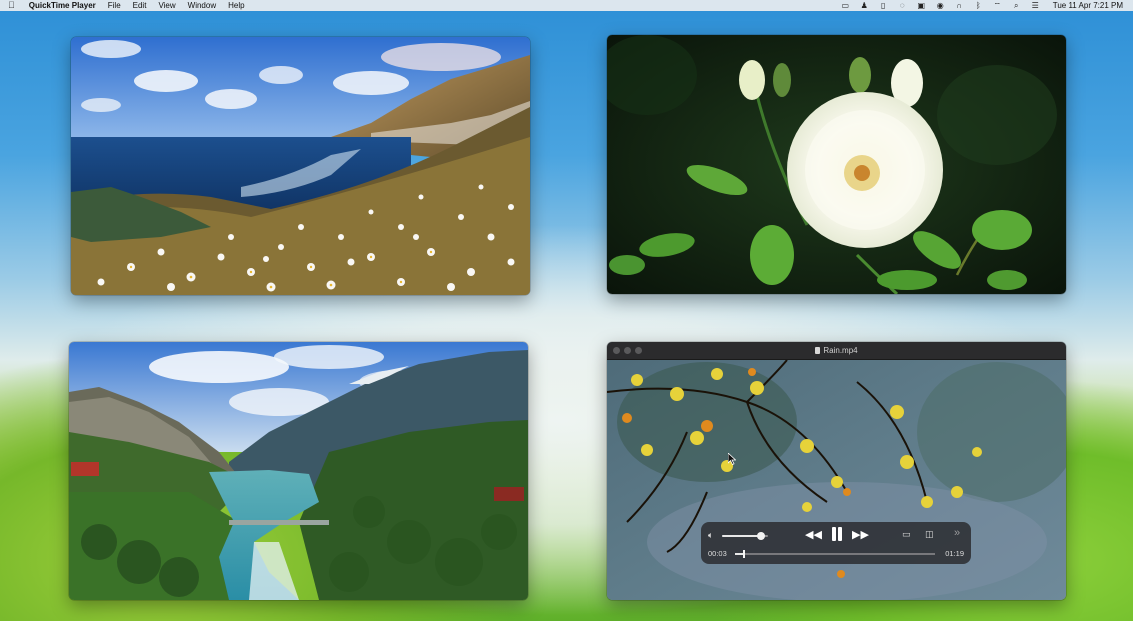 This screenshot has width=1133, height=621. What do you see at coordinates (836, 543) in the screenshot?
I see `playback-controls: 🔈︎ ◀◀ ▶▶ ▭ ◫ » 00:03 01:19` at bounding box center [836, 543].